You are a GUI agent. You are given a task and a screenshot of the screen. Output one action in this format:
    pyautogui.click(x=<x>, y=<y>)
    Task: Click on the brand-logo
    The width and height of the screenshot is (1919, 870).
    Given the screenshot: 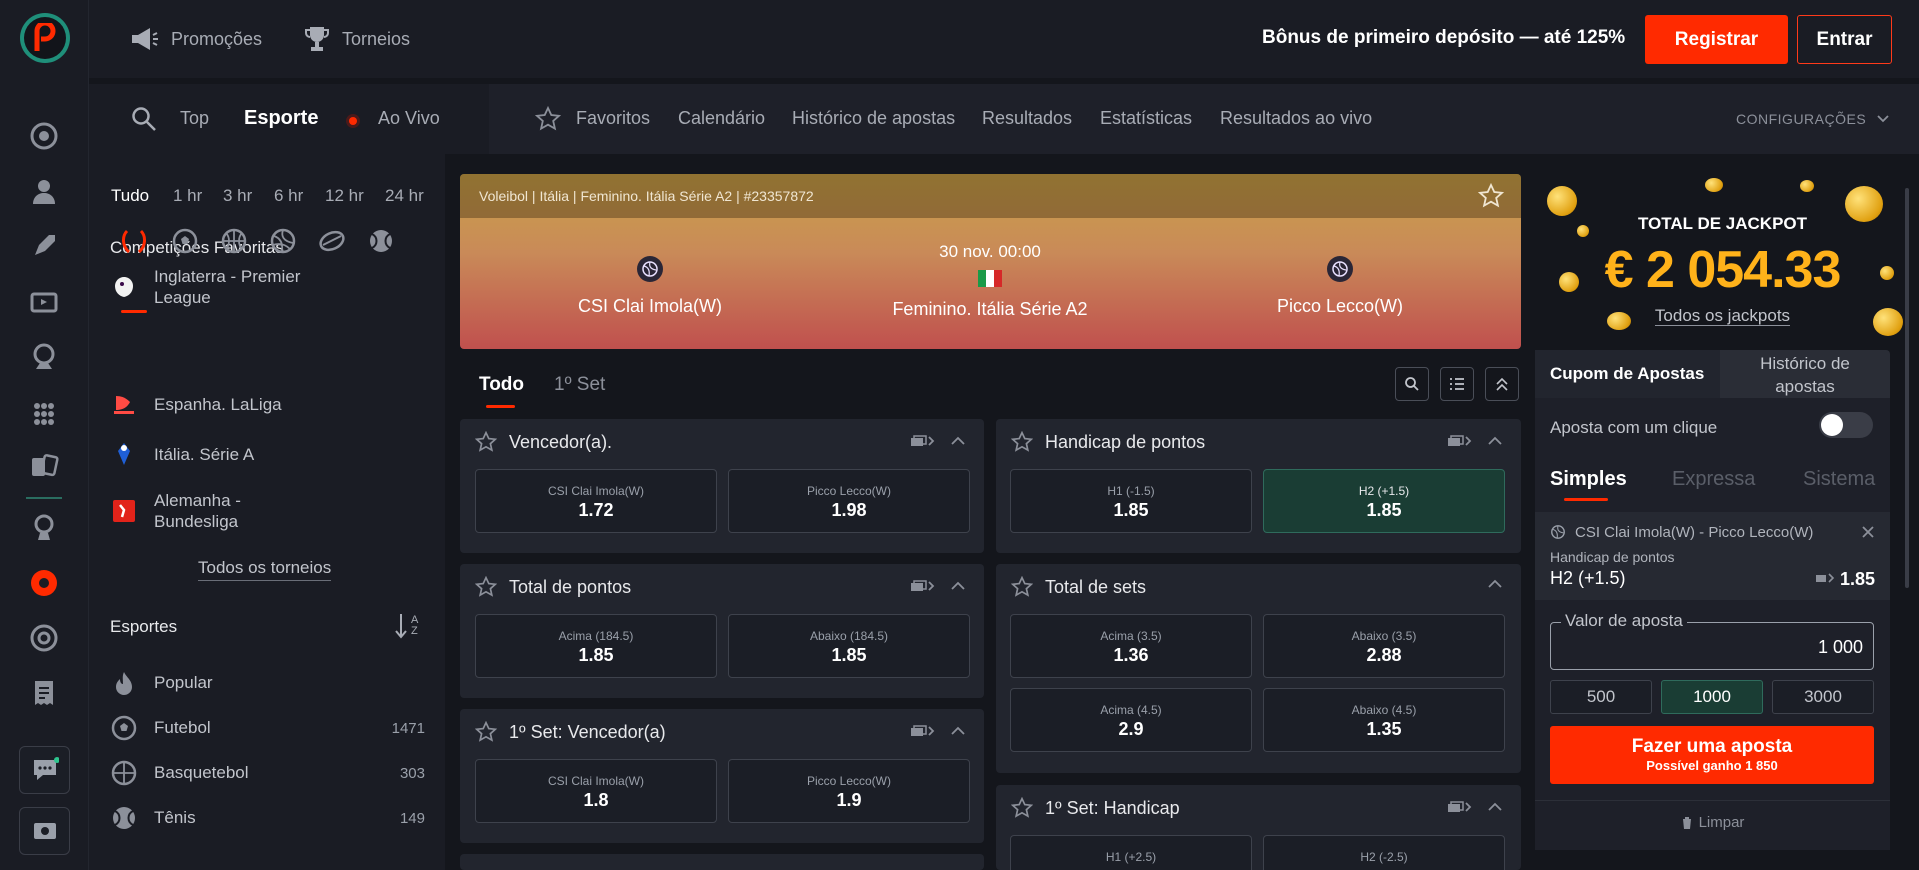 What is the action you would take?
    pyautogui.click(x=45, y=38)
    